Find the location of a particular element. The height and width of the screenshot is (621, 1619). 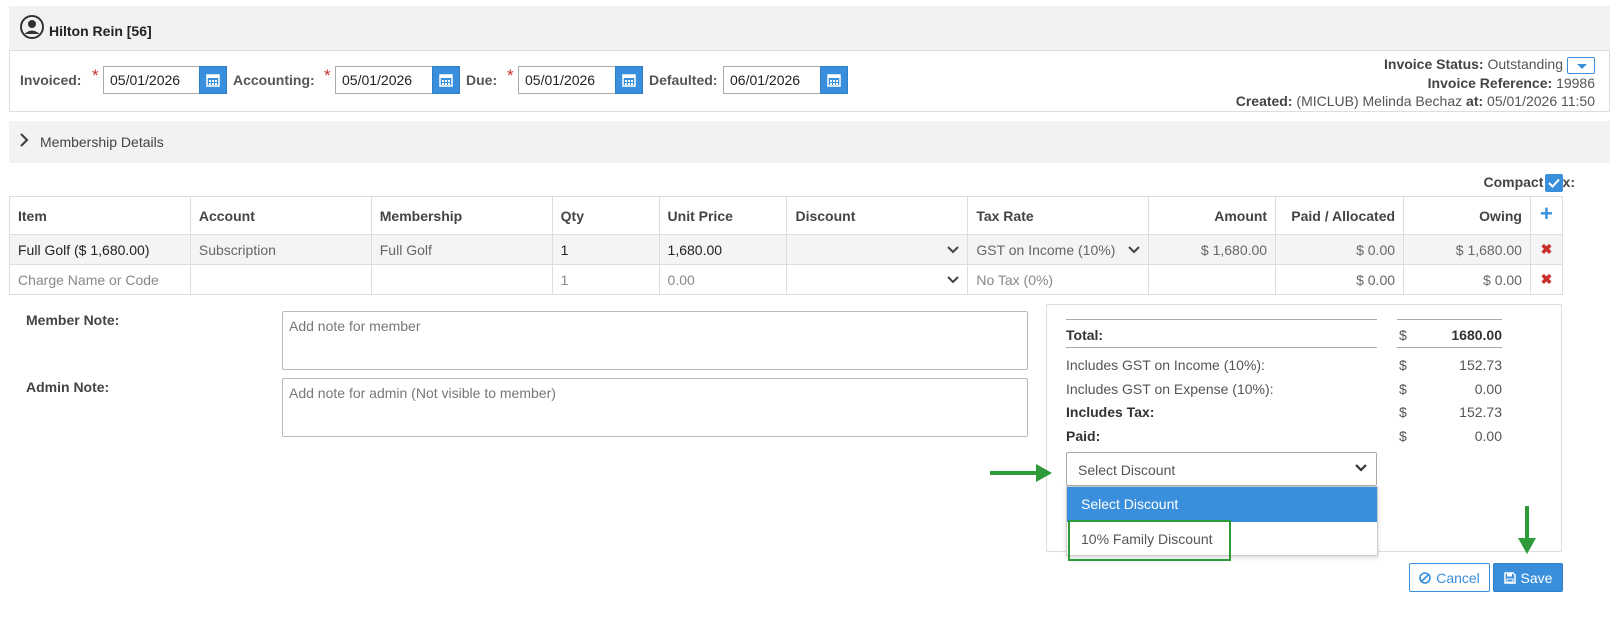

calendar-icon is located at coordinates (834, 80).